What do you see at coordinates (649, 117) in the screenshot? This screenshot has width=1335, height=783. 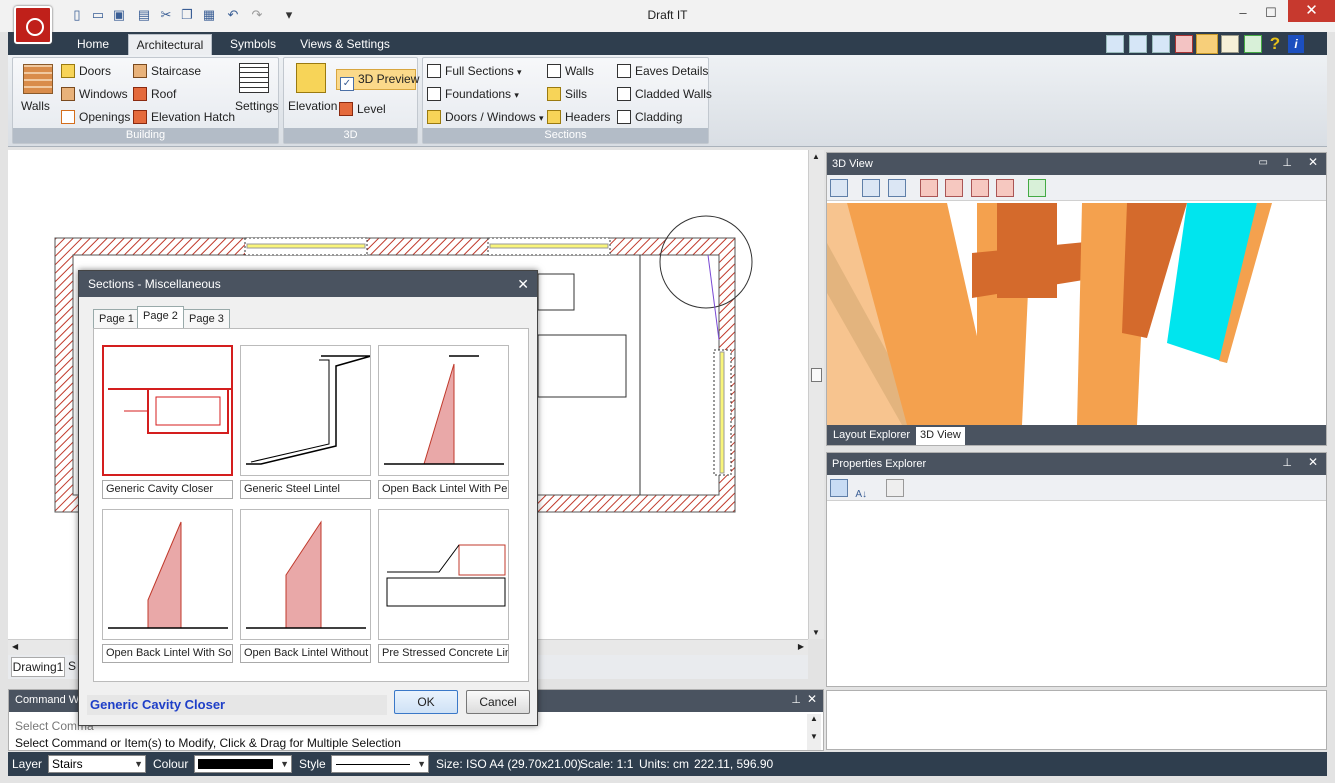 I see `cladding-button: Cladding` at bounding box center [649, 117].